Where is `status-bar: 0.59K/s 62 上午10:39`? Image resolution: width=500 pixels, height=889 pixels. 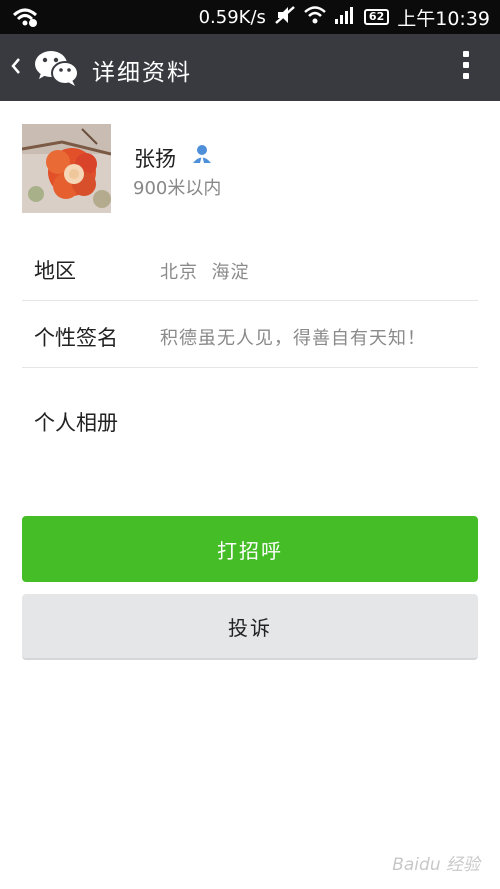
status-bar: 0.59K/s 62 上午10:39 is located at coordinates (250, 17).